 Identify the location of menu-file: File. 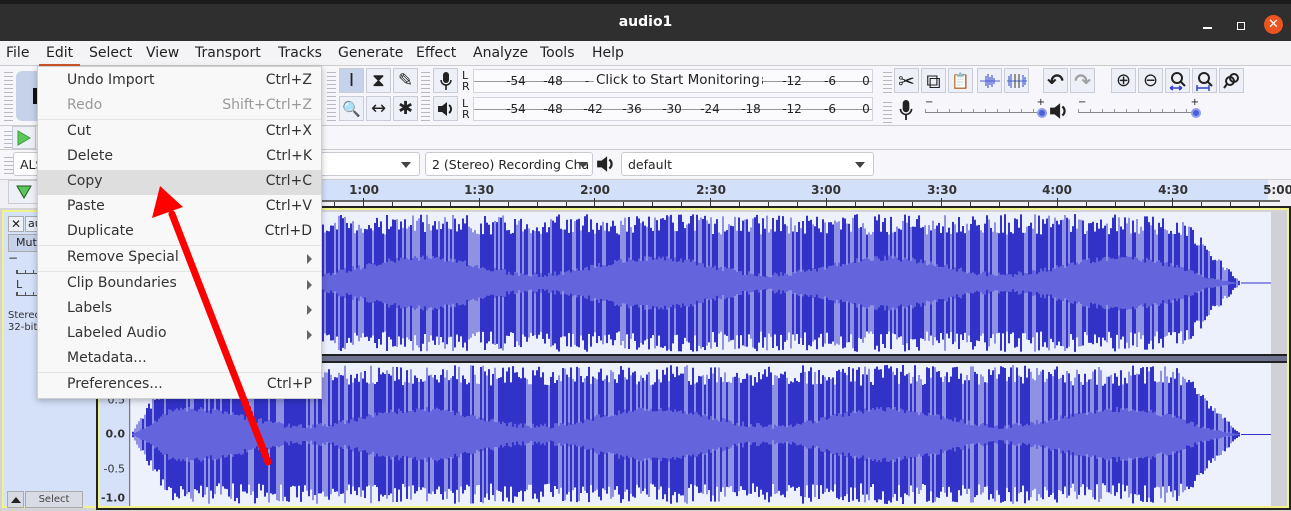
(17, 53).